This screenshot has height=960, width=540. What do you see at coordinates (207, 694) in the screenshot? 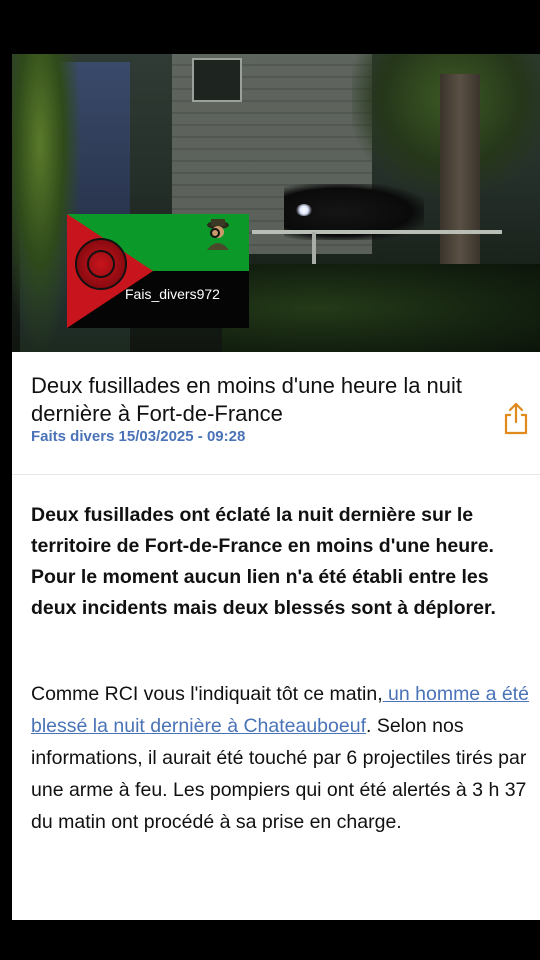
I see `body-text-intro: Comme RCI vous l'indiquait tôt ce matin,` at bounding box center [207, 694].